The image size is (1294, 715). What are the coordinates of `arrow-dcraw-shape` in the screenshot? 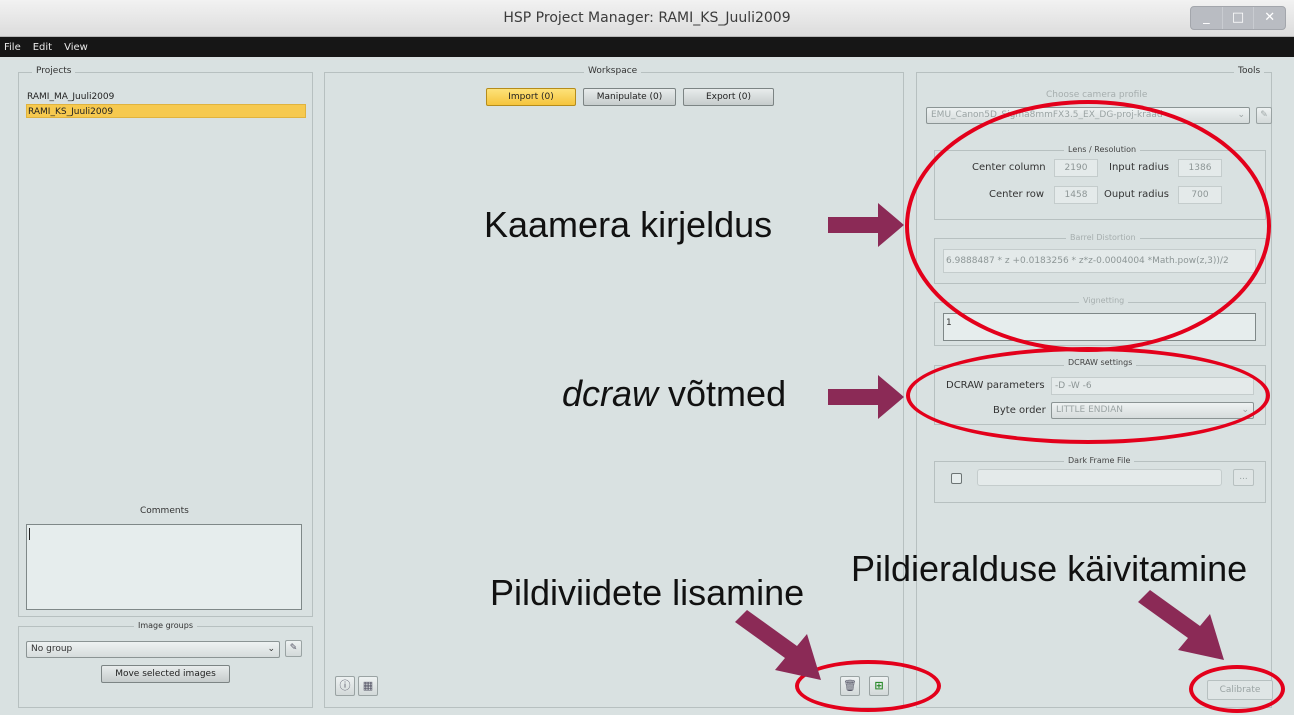 It's located at (866, 397).